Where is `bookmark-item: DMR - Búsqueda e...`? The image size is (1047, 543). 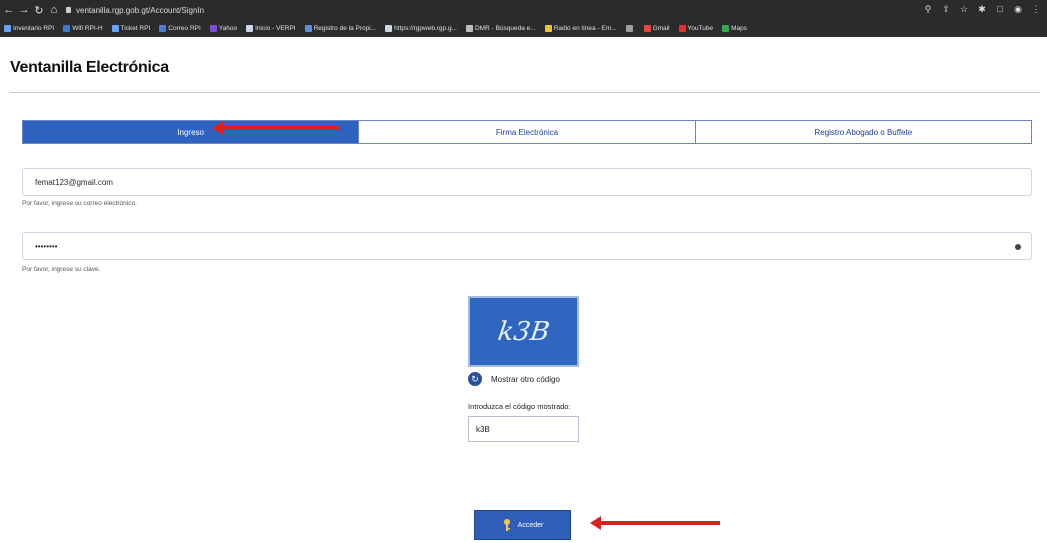 bookmark-item: DMR - Búsqueda e... is located at coordinates (500, 28).